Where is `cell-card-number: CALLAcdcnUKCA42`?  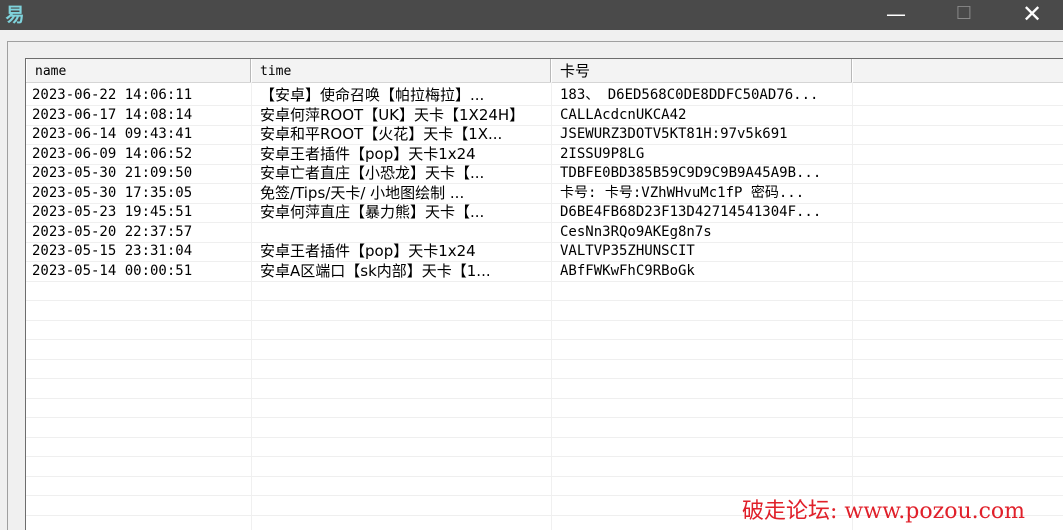 cell-card-number: CALLAcdcnUKCA42 is located at coordinates (623, 114).